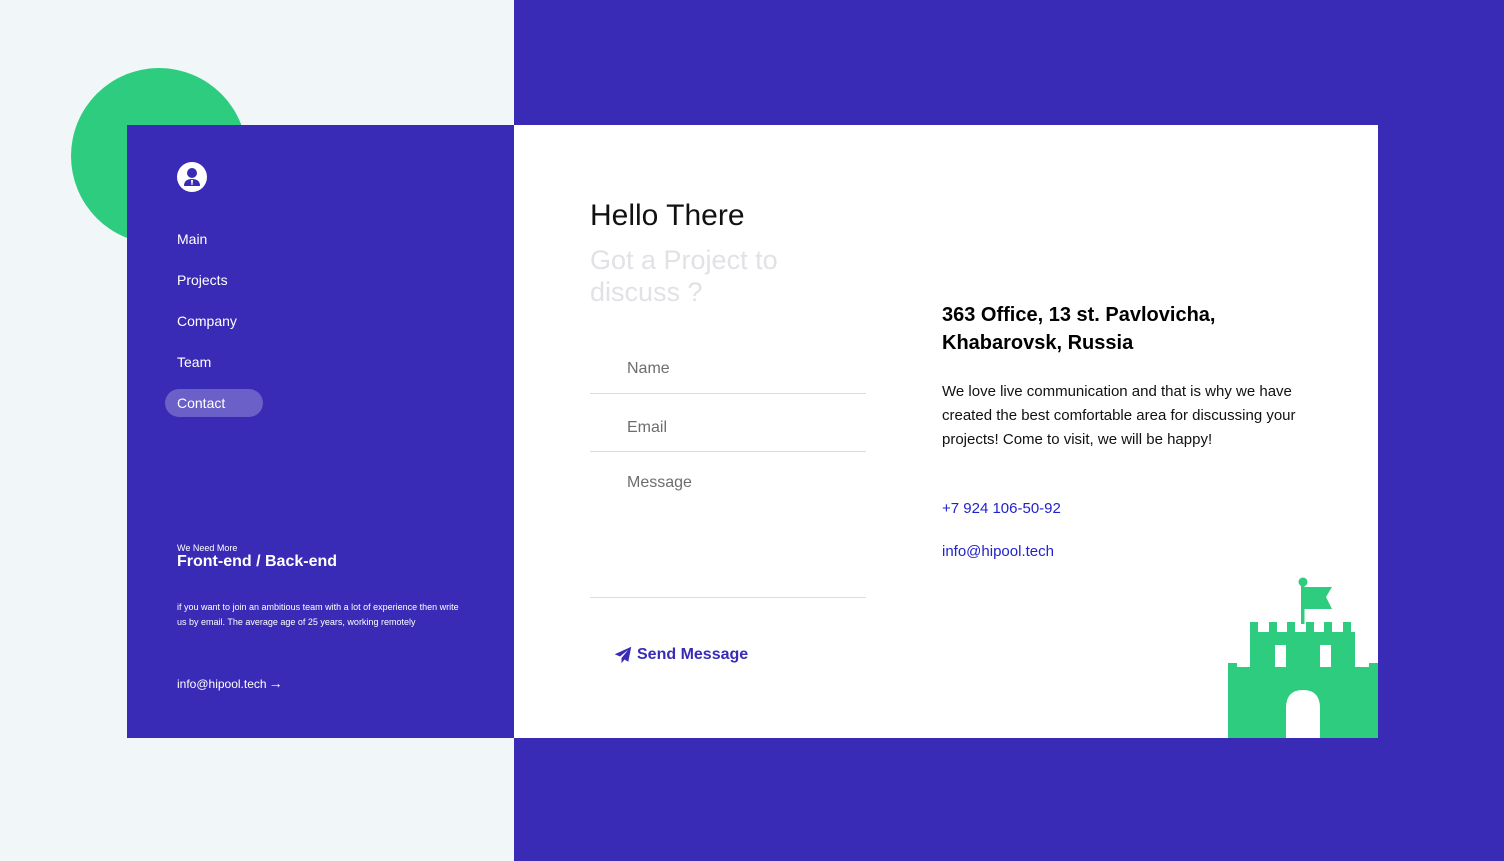 Image resolution: width=1504 pixels, height=861 pixels. I want to click on name-input, so click(728, 369).